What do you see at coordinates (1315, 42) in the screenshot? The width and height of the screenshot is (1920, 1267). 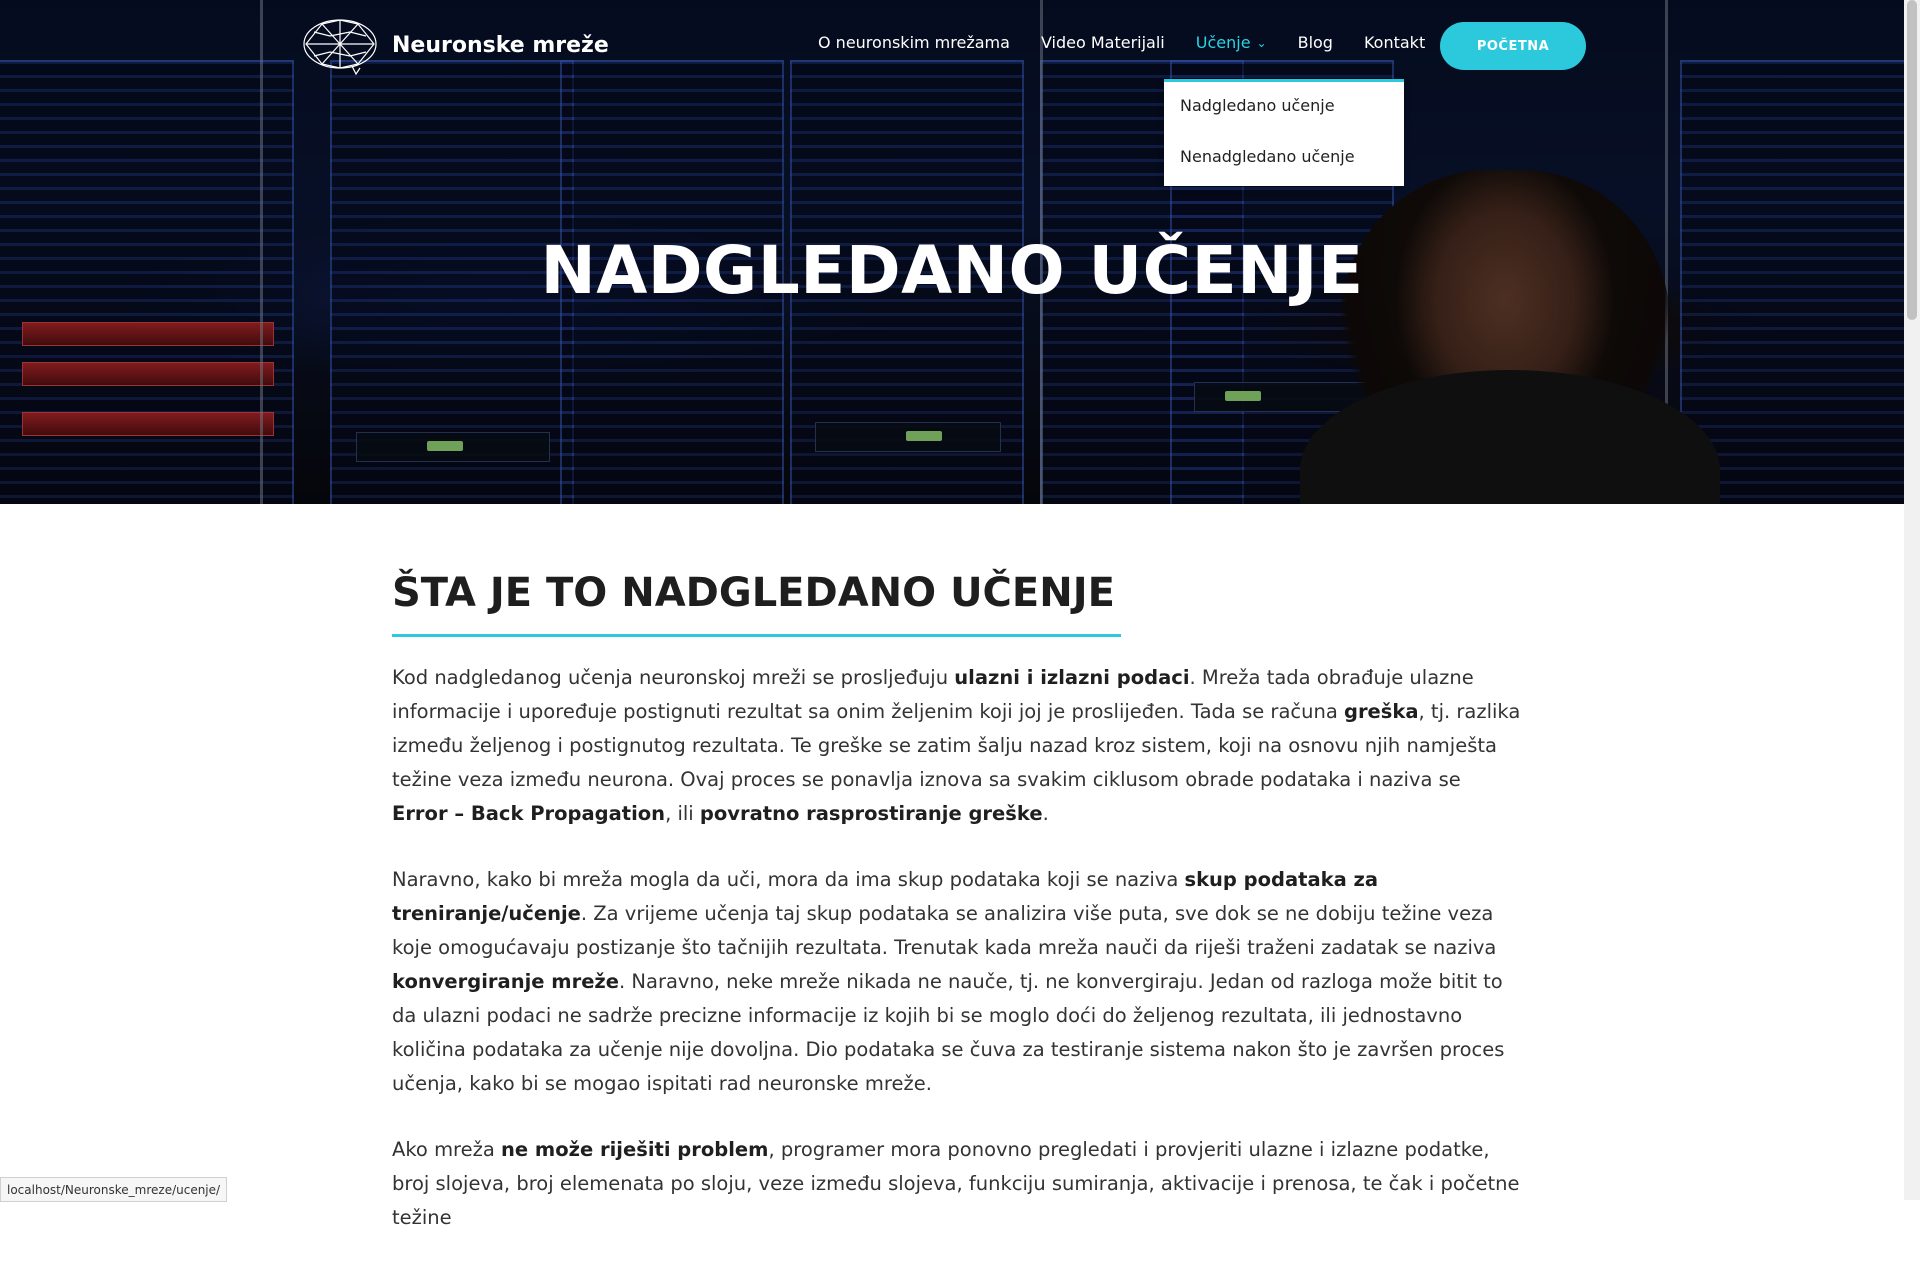 I see `nav-blog: Blog` at bounding box center [1315, 42].